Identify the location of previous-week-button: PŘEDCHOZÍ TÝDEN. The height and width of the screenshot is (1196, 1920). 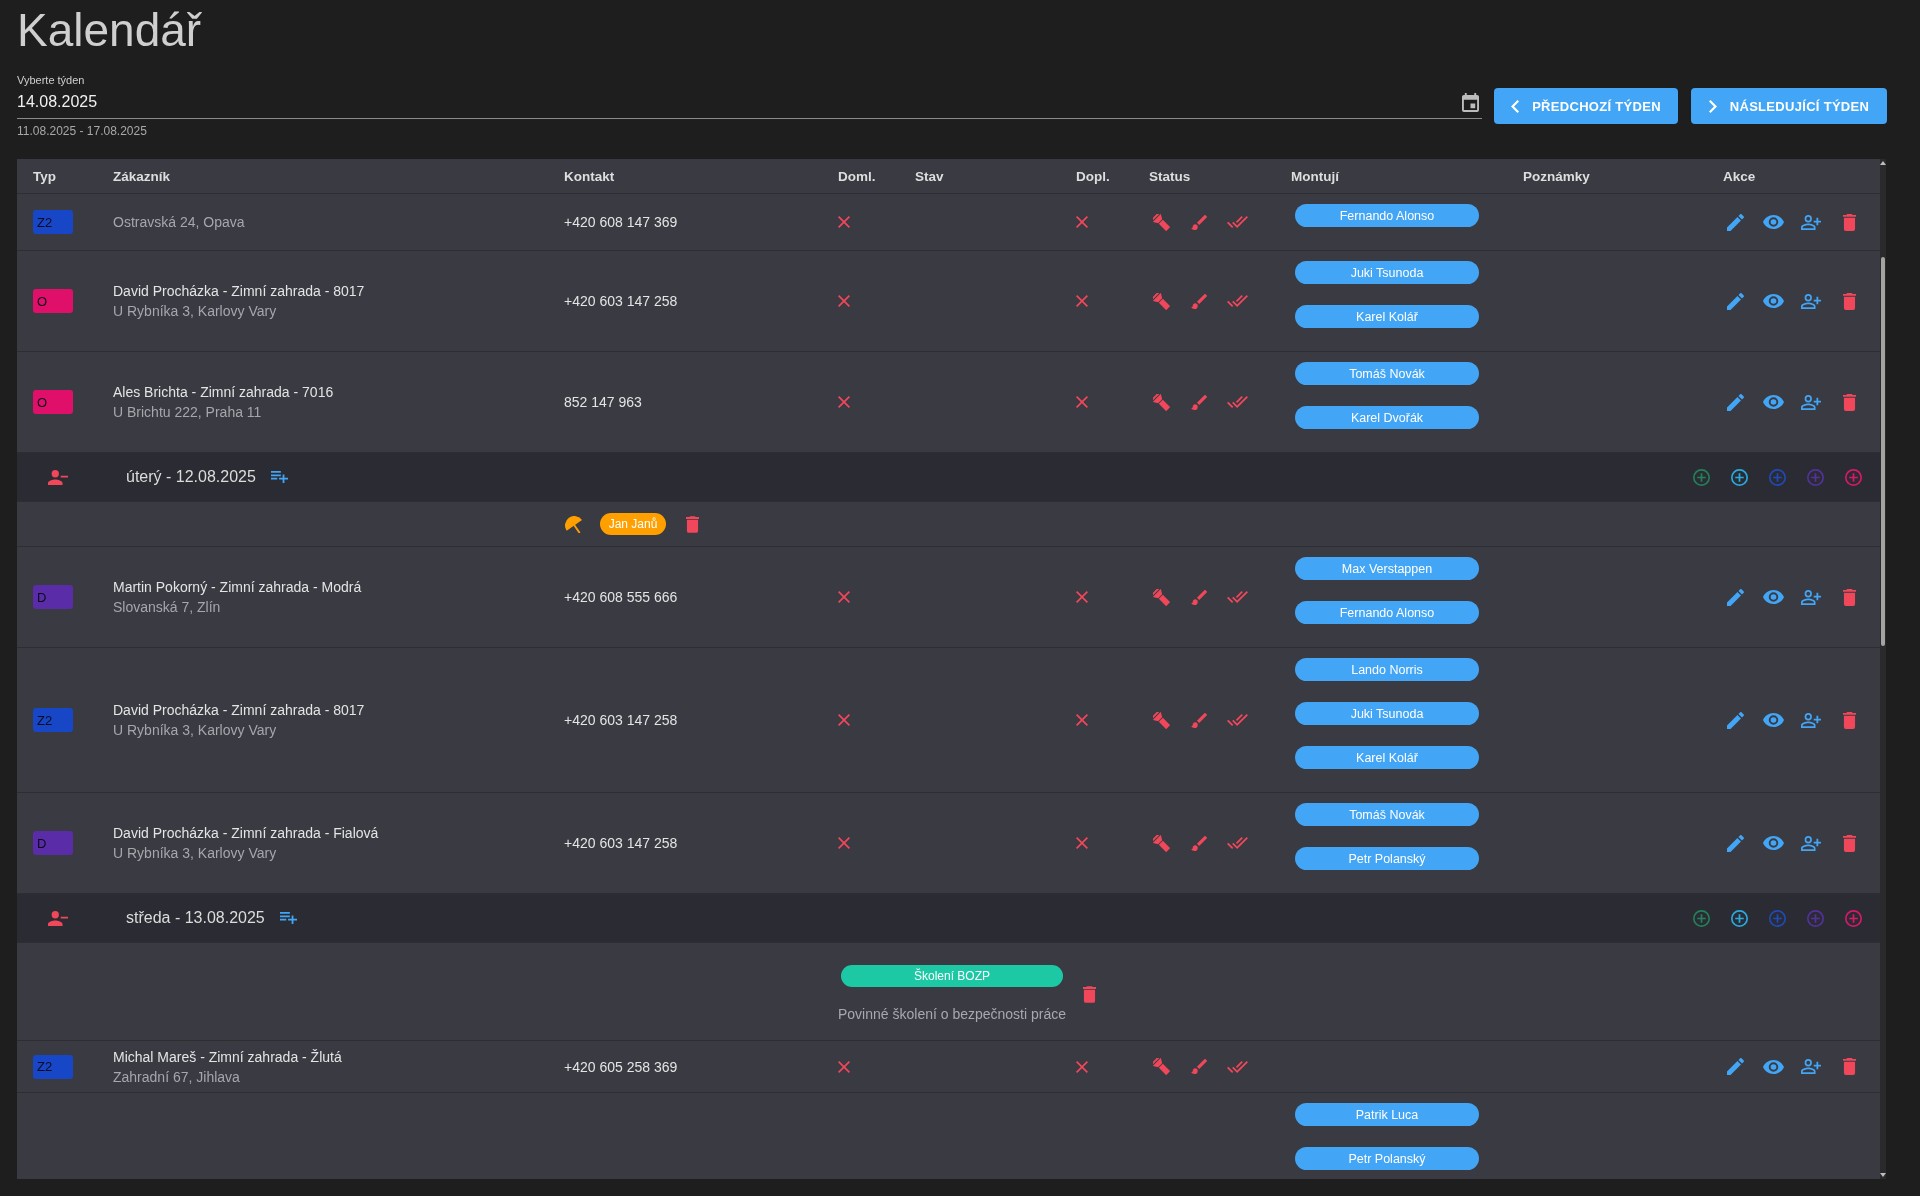
(1586, 106).